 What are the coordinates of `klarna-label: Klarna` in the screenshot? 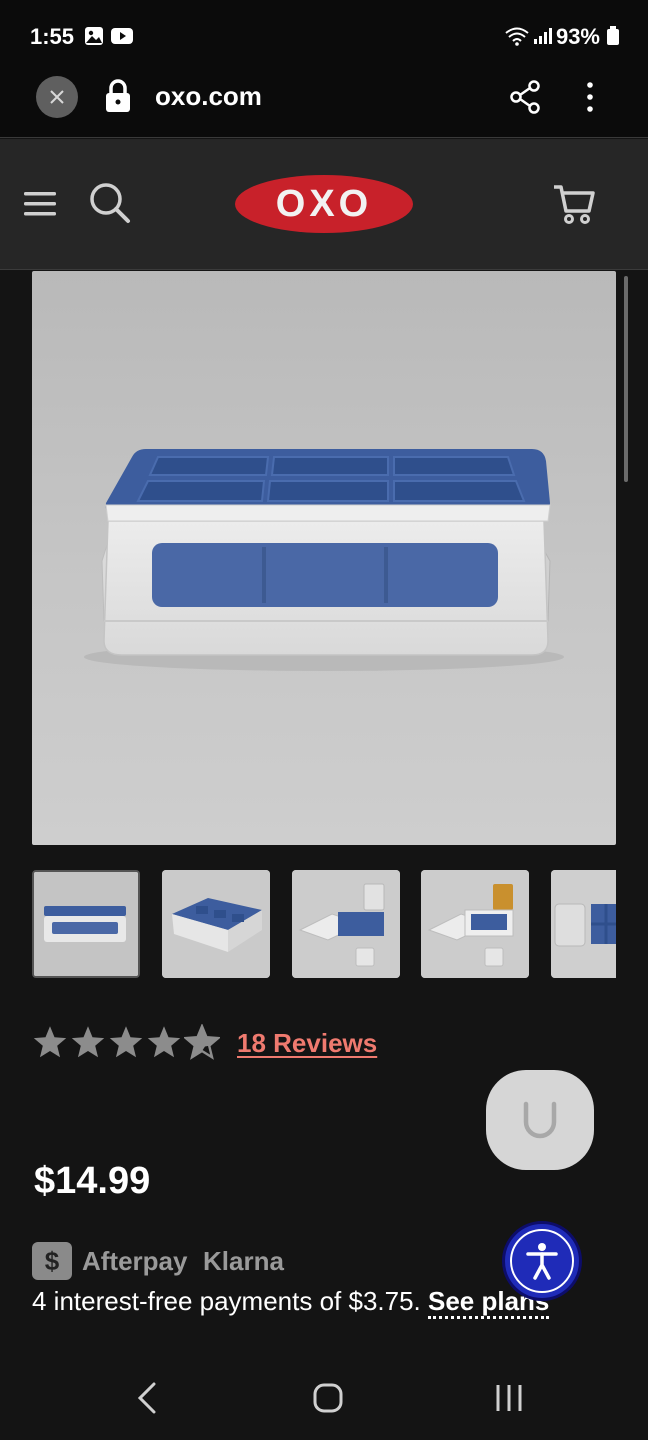 It's located at (243, 1261).